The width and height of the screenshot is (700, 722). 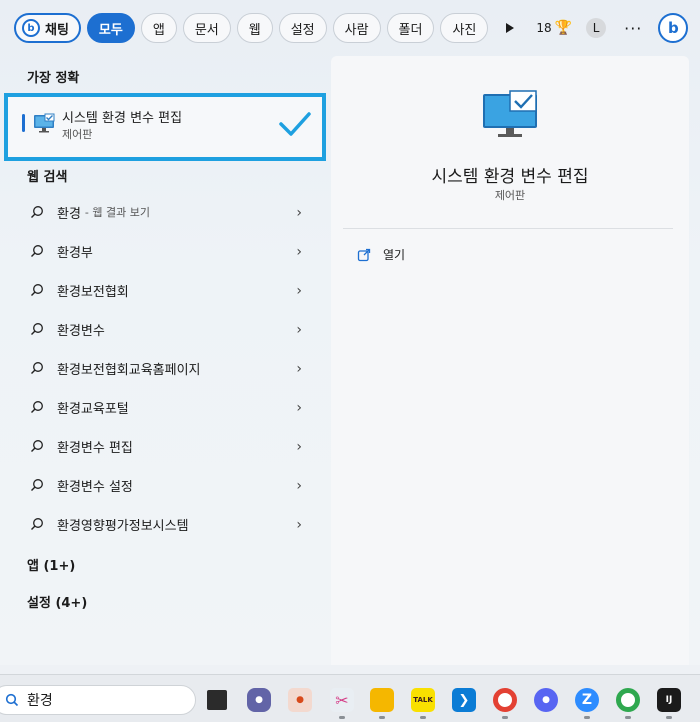 I want to click on web-search-item: 환경변수 편집 ›, so click(x=170, y=446).